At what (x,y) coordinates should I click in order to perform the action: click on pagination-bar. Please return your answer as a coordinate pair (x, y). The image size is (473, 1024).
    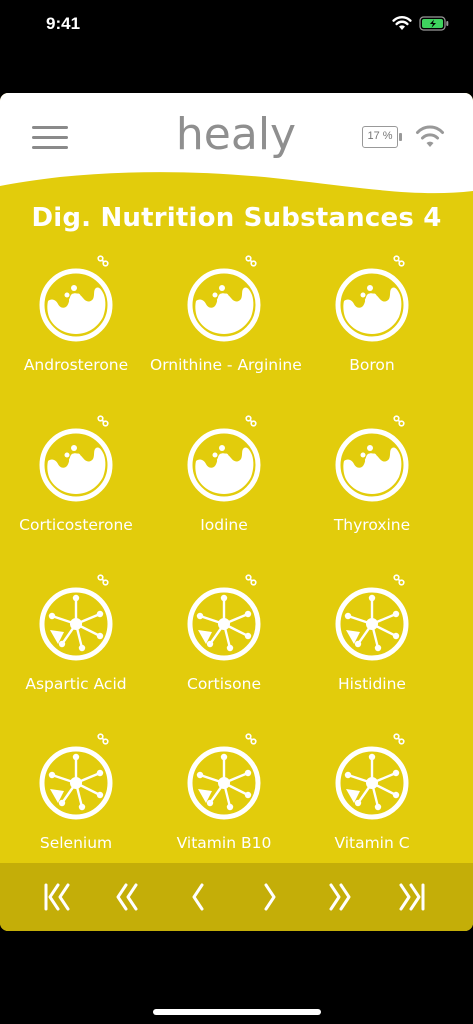
    Looking at the image, I should click on (236, 897).